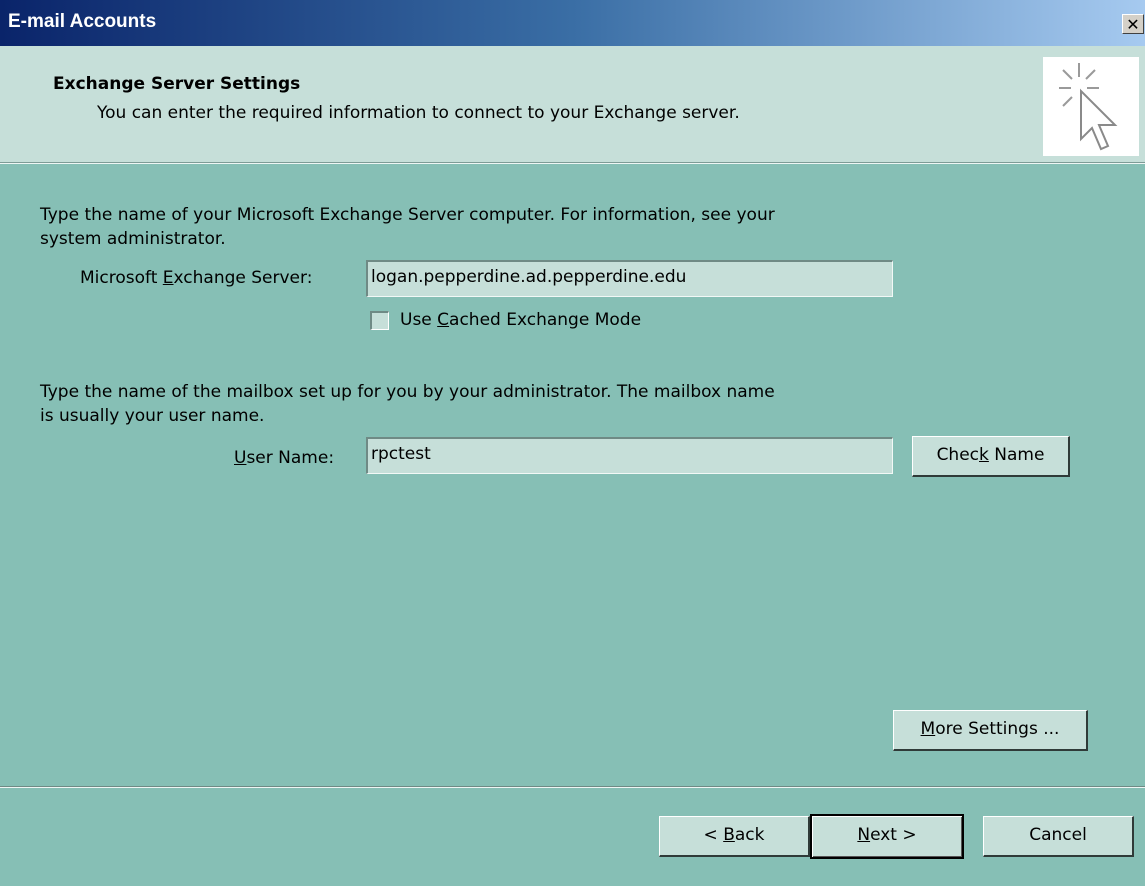 The width and height of the screenshot is (1145, 886). Describe the element at coordinates (893, 835) in the screenshot. I see `next-post: ext >` at that location.